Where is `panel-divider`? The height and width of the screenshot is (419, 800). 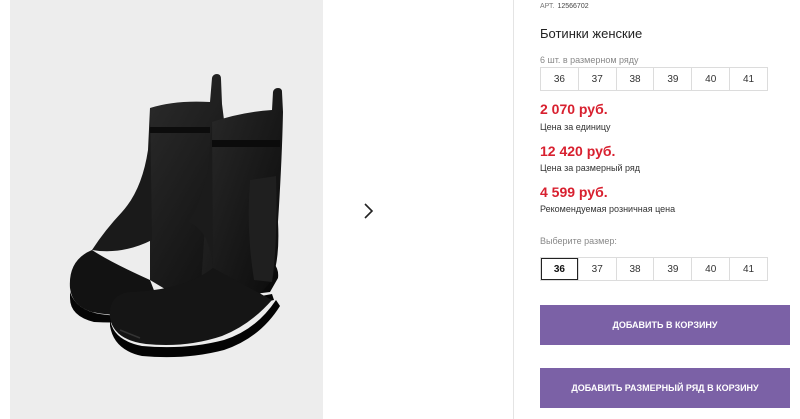 panel-divider is located at coordinates (513, 209).